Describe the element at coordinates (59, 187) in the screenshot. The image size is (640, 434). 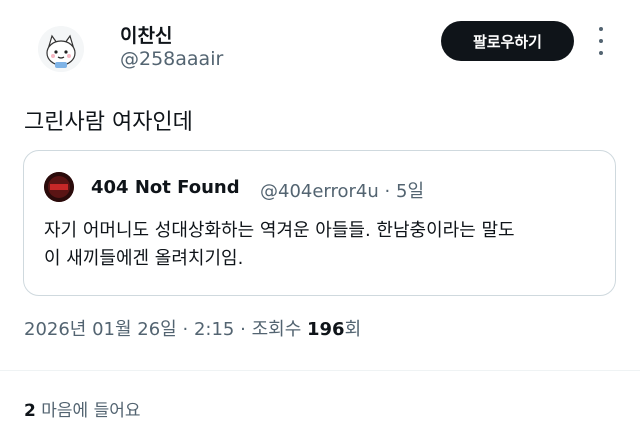
I see `404-avatar-icon` at that location.